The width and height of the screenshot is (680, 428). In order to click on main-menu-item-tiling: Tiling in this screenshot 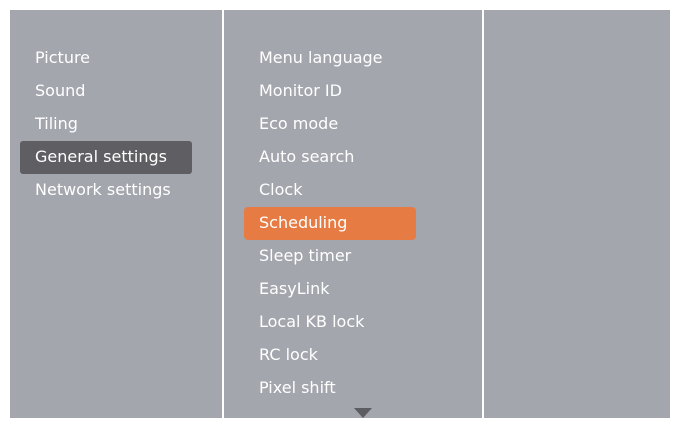, I will do `click(106, 124)`.